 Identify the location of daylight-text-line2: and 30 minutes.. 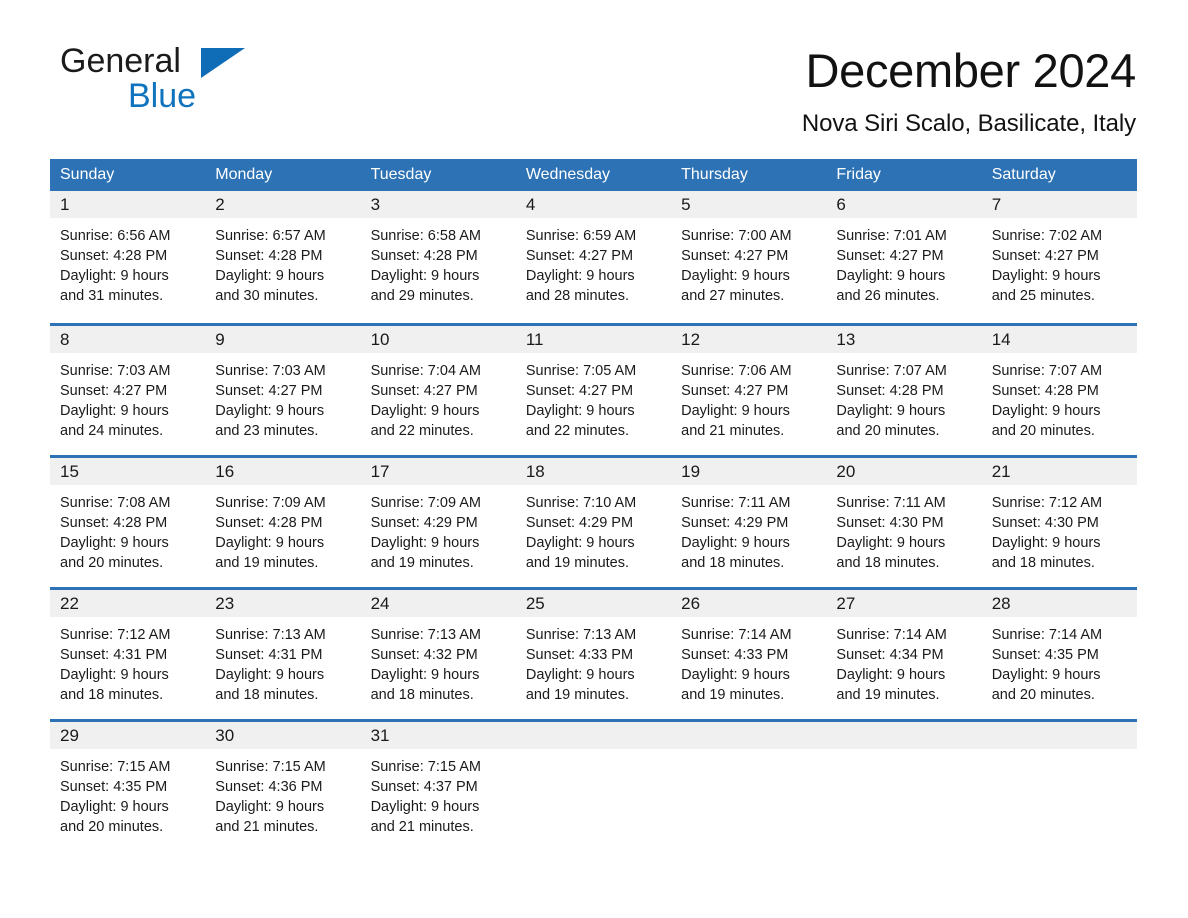
(267, 296).